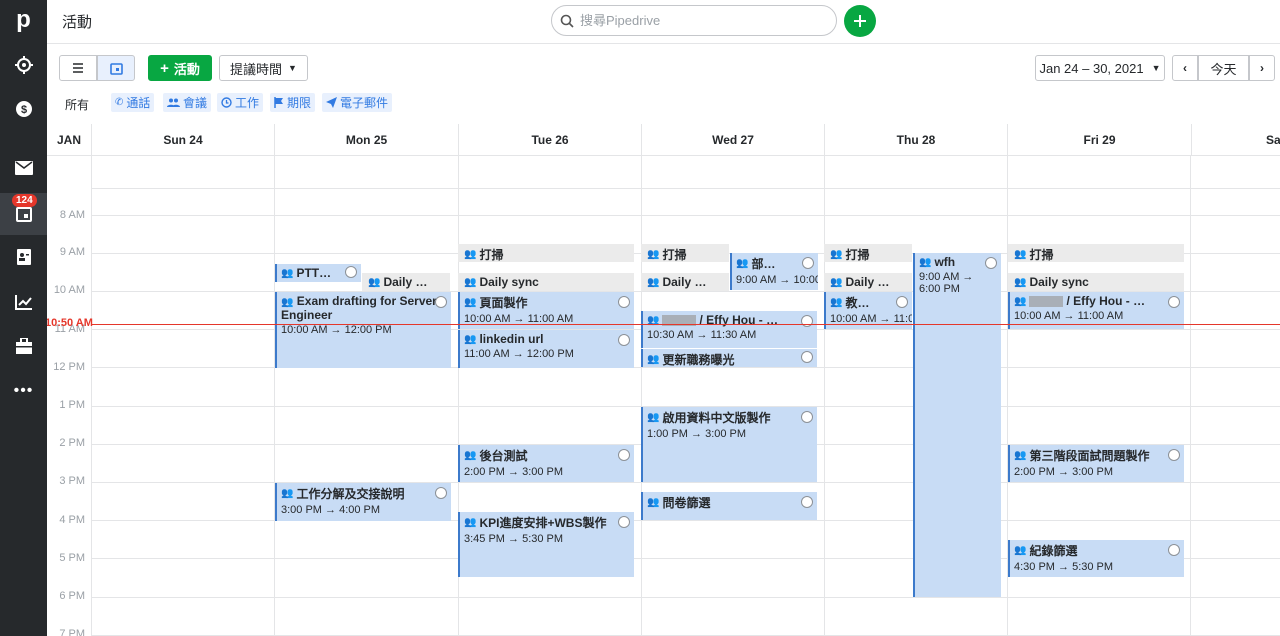 The image size is (1280, 636). Describe the element at coordinates (164, 68) in the screenshot. I see `plus-icon: +` at that location.